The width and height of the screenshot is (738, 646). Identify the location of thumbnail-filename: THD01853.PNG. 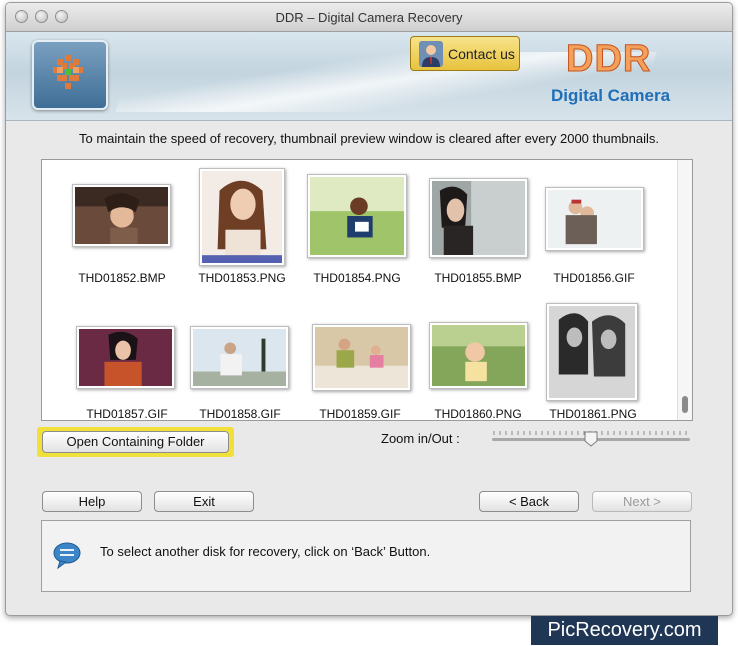
(242, 278).